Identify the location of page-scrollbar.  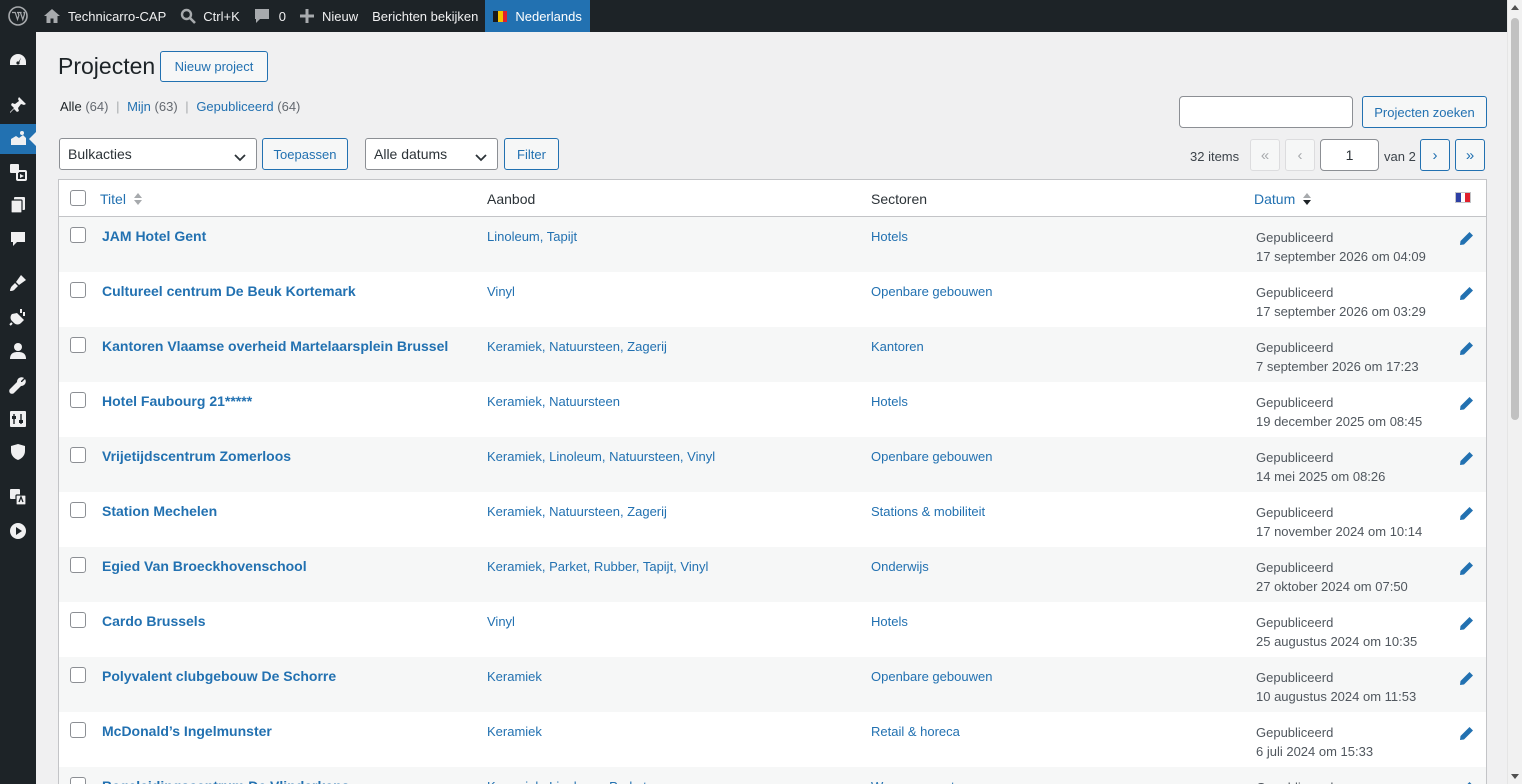
(1514, 392).